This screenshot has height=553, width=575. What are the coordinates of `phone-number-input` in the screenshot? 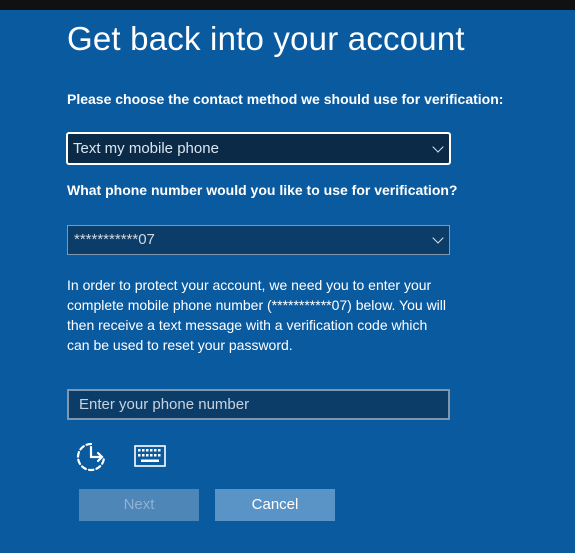 It's located at (258, 404).